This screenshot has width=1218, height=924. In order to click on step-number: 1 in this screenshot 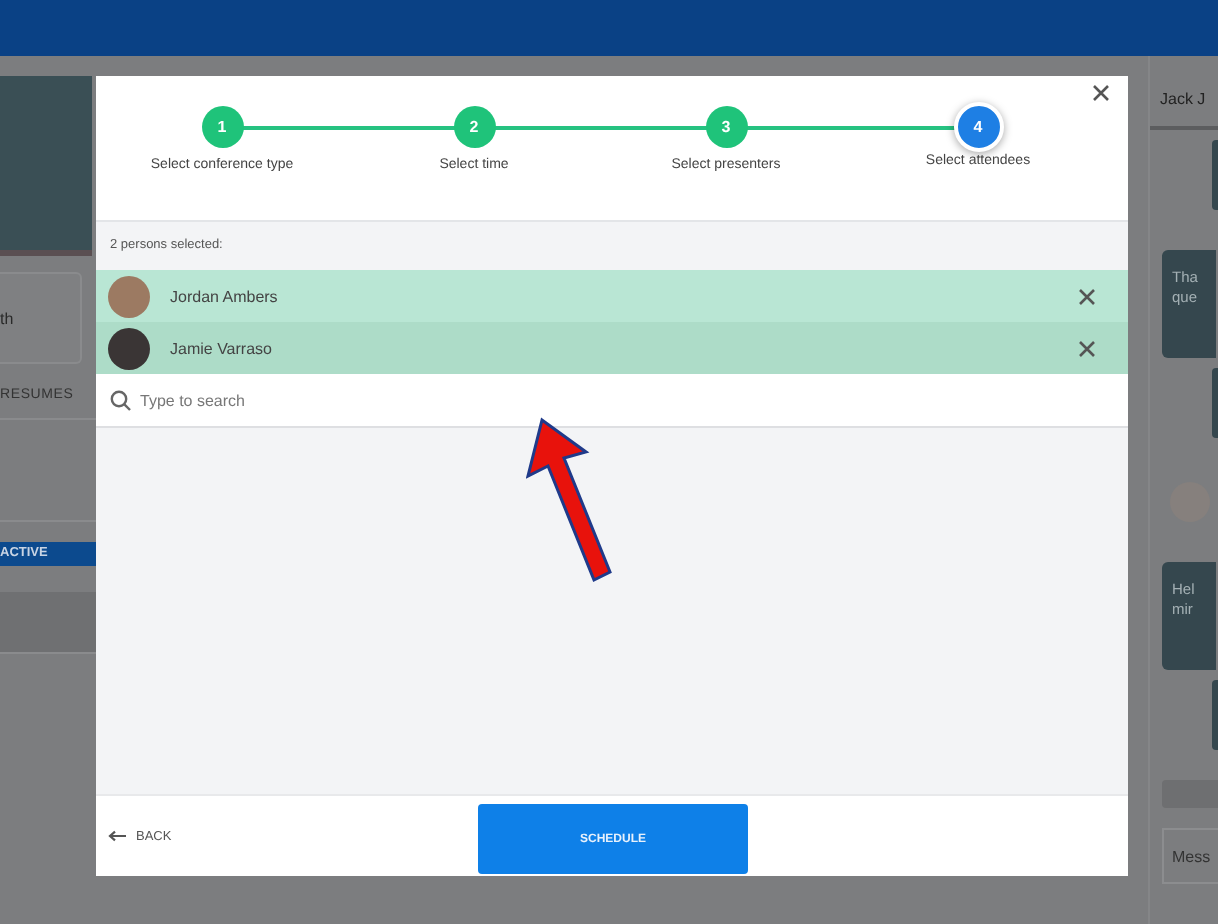, I will do `click(222, 127)`.